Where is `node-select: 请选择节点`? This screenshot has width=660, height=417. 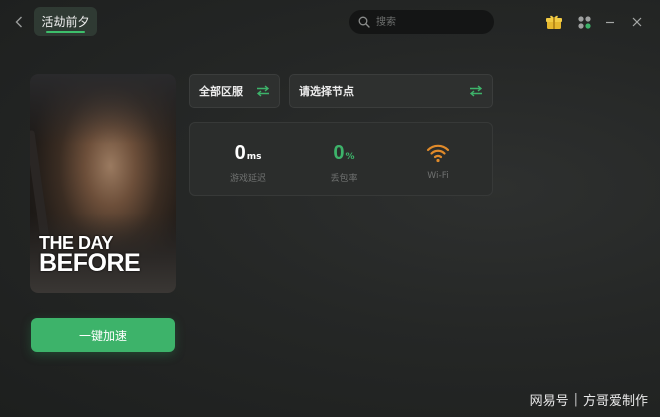 node-select: 请选择节点 is located at coordinates (391, 91).